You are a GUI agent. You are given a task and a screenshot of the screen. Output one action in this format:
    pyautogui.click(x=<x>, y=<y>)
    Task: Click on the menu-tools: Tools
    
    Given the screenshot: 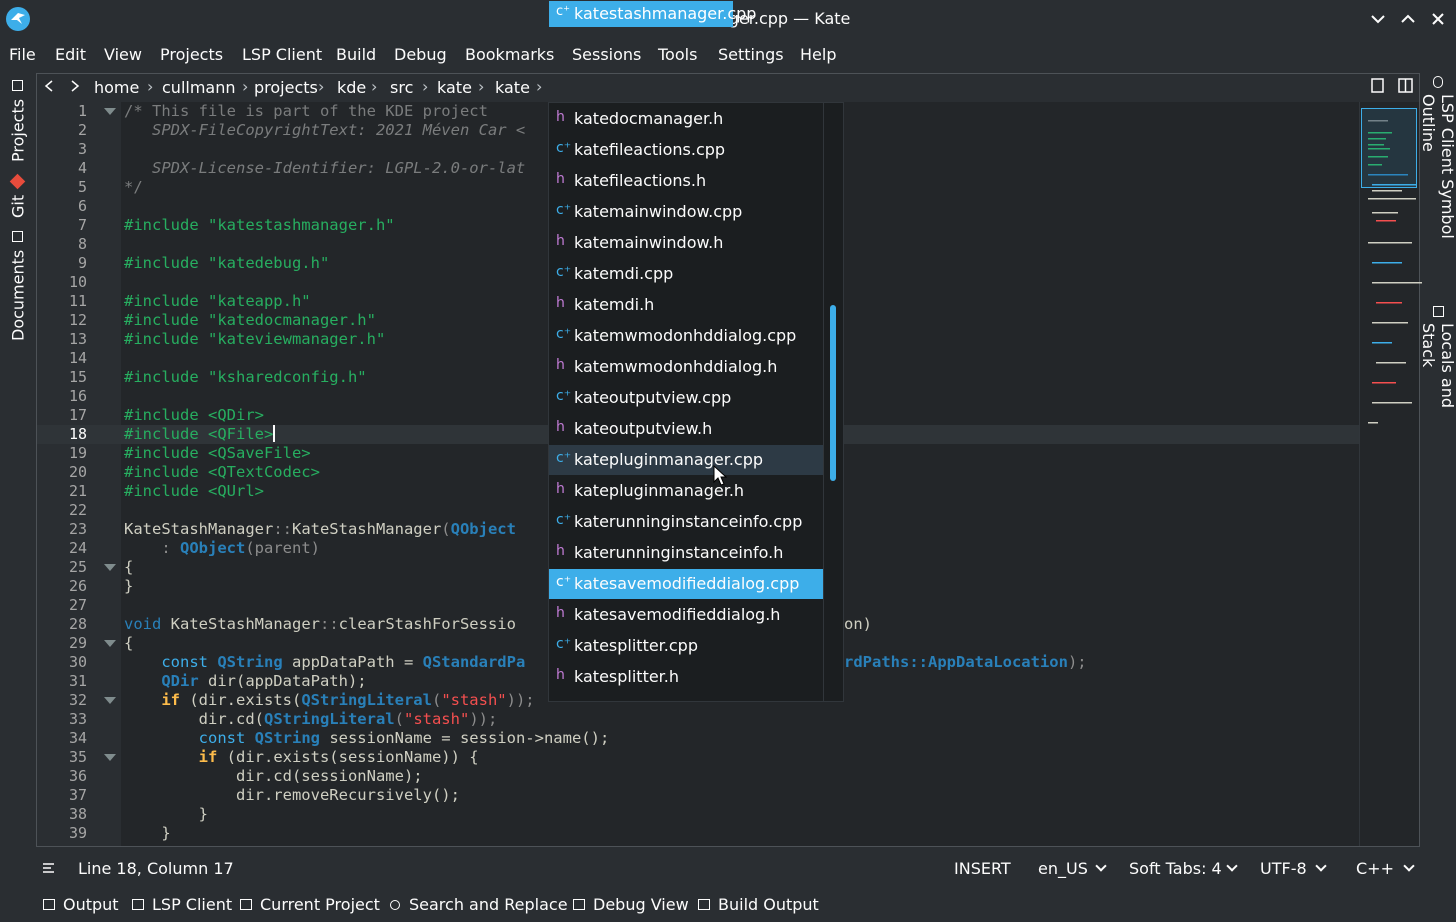 What is the action you would take?
    pyautogui.click(x=677, y=54)
    